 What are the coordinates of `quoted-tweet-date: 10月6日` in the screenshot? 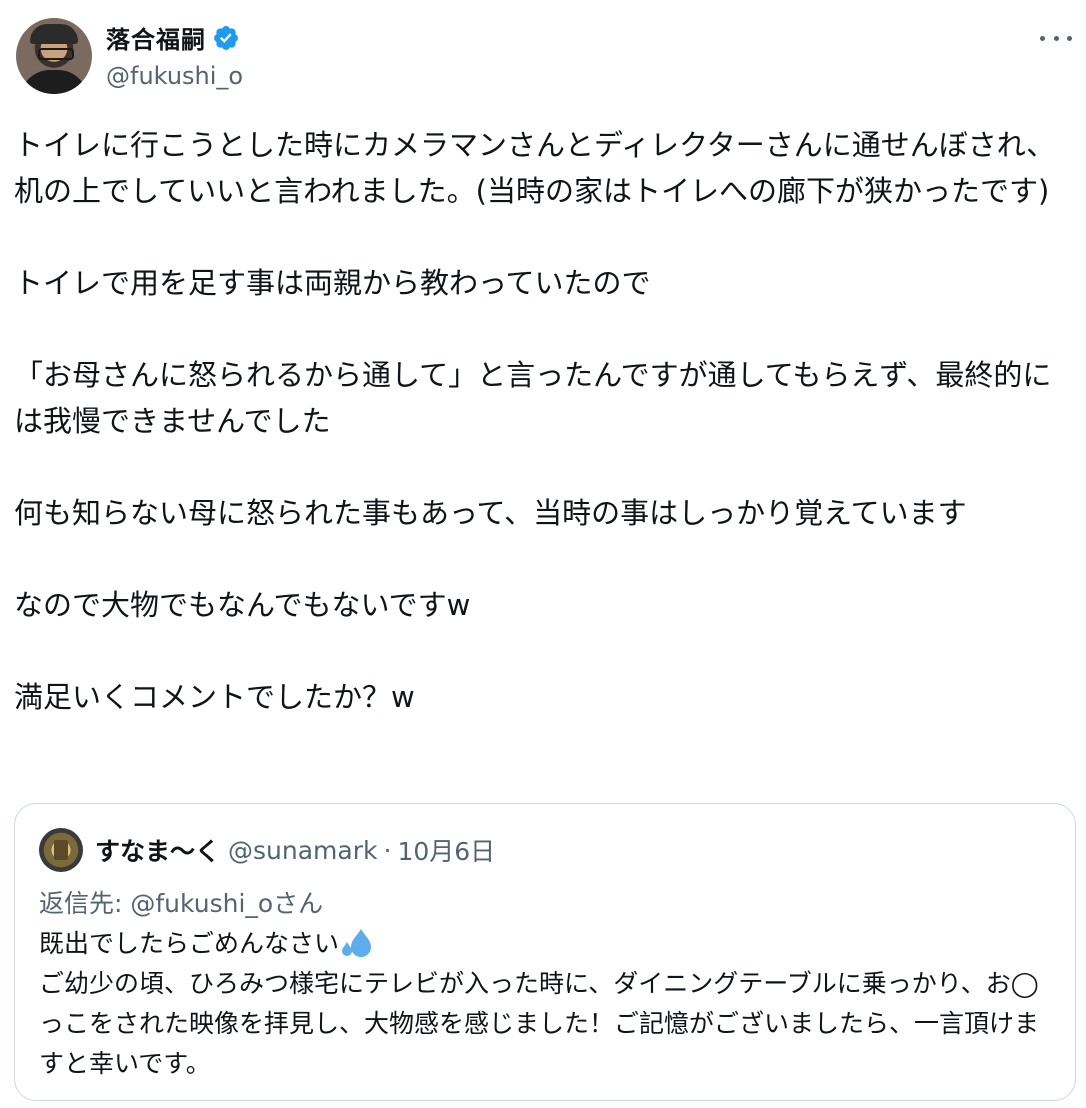 It's located at (446, 851).